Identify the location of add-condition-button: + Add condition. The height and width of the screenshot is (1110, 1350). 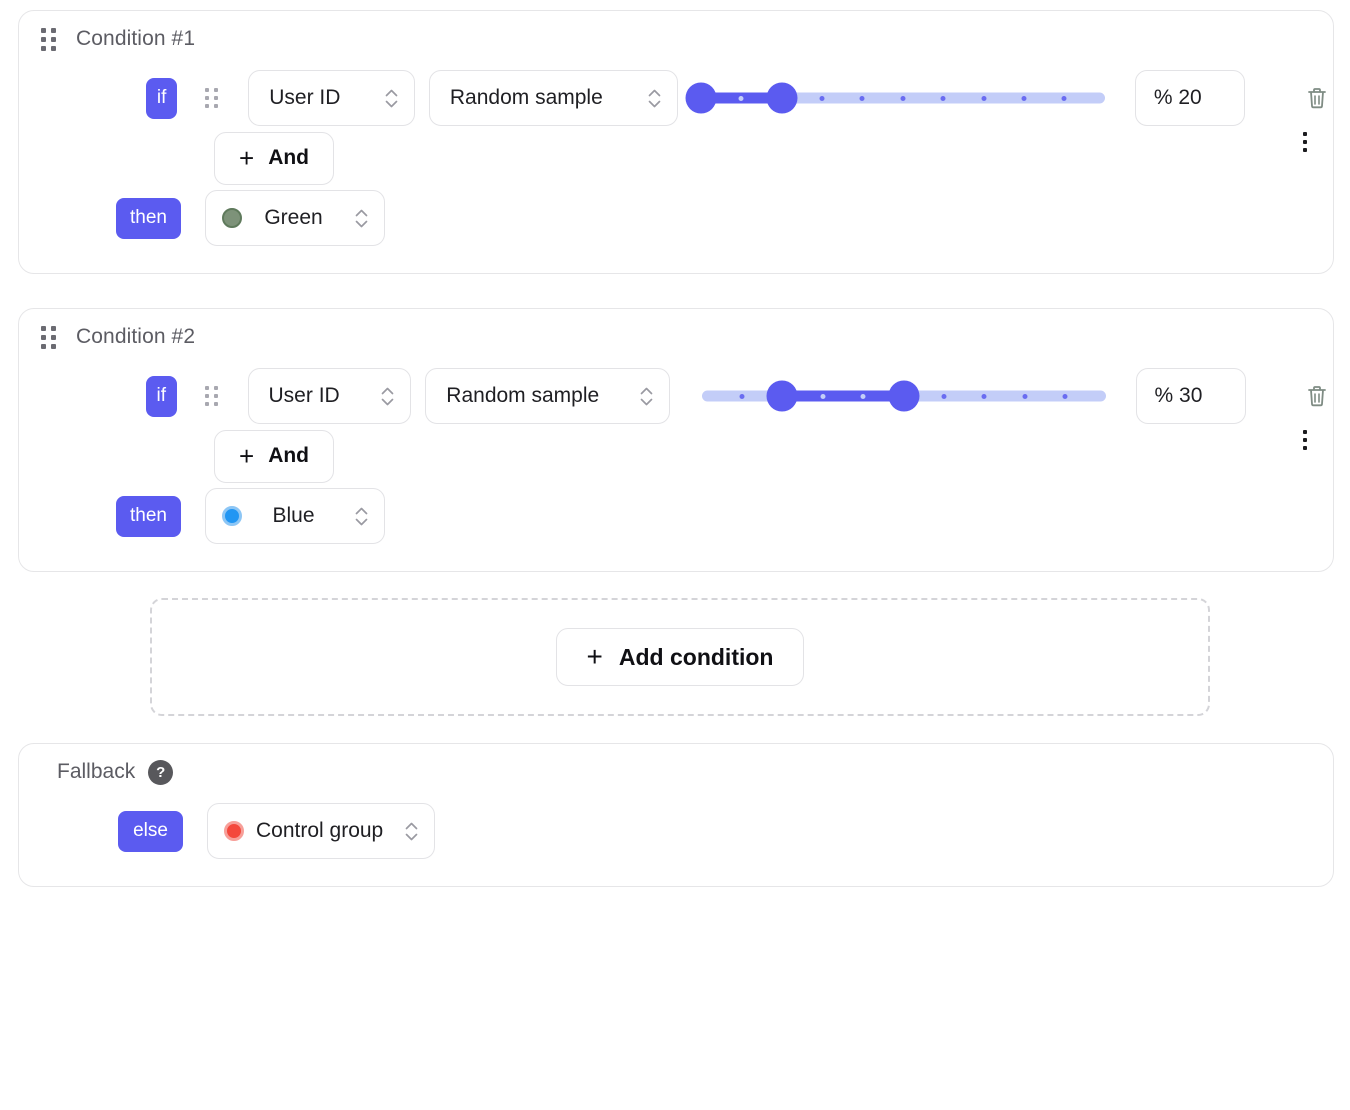
(680, 657).